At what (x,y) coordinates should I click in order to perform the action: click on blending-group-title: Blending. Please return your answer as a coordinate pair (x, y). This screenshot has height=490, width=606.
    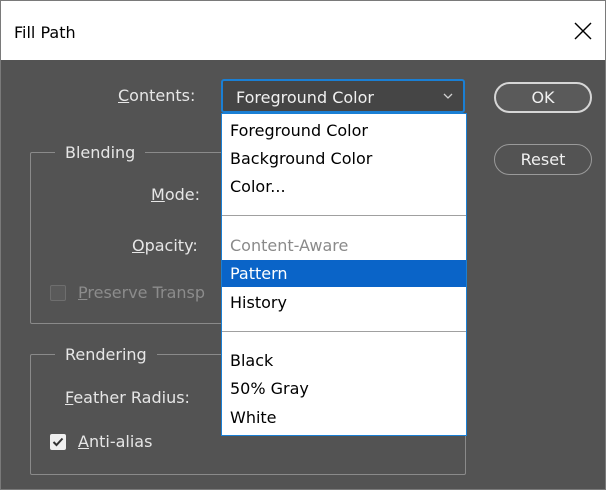
    Looking at the image, I should click on (100, 152).